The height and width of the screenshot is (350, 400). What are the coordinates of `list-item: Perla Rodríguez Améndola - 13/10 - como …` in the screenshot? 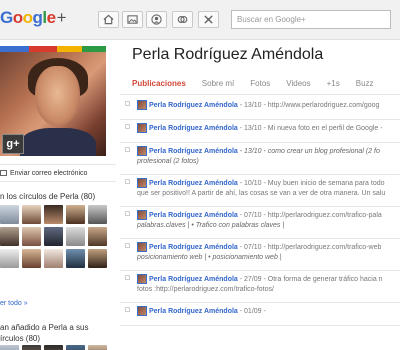 It's located at (260, 159).